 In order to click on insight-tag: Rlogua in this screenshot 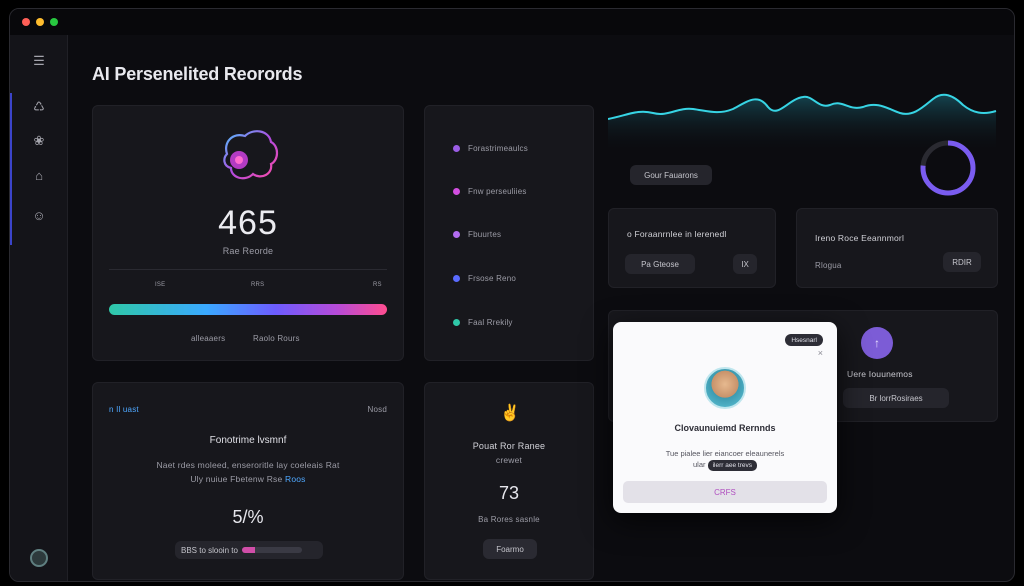, I will do `click(828, 265)`.